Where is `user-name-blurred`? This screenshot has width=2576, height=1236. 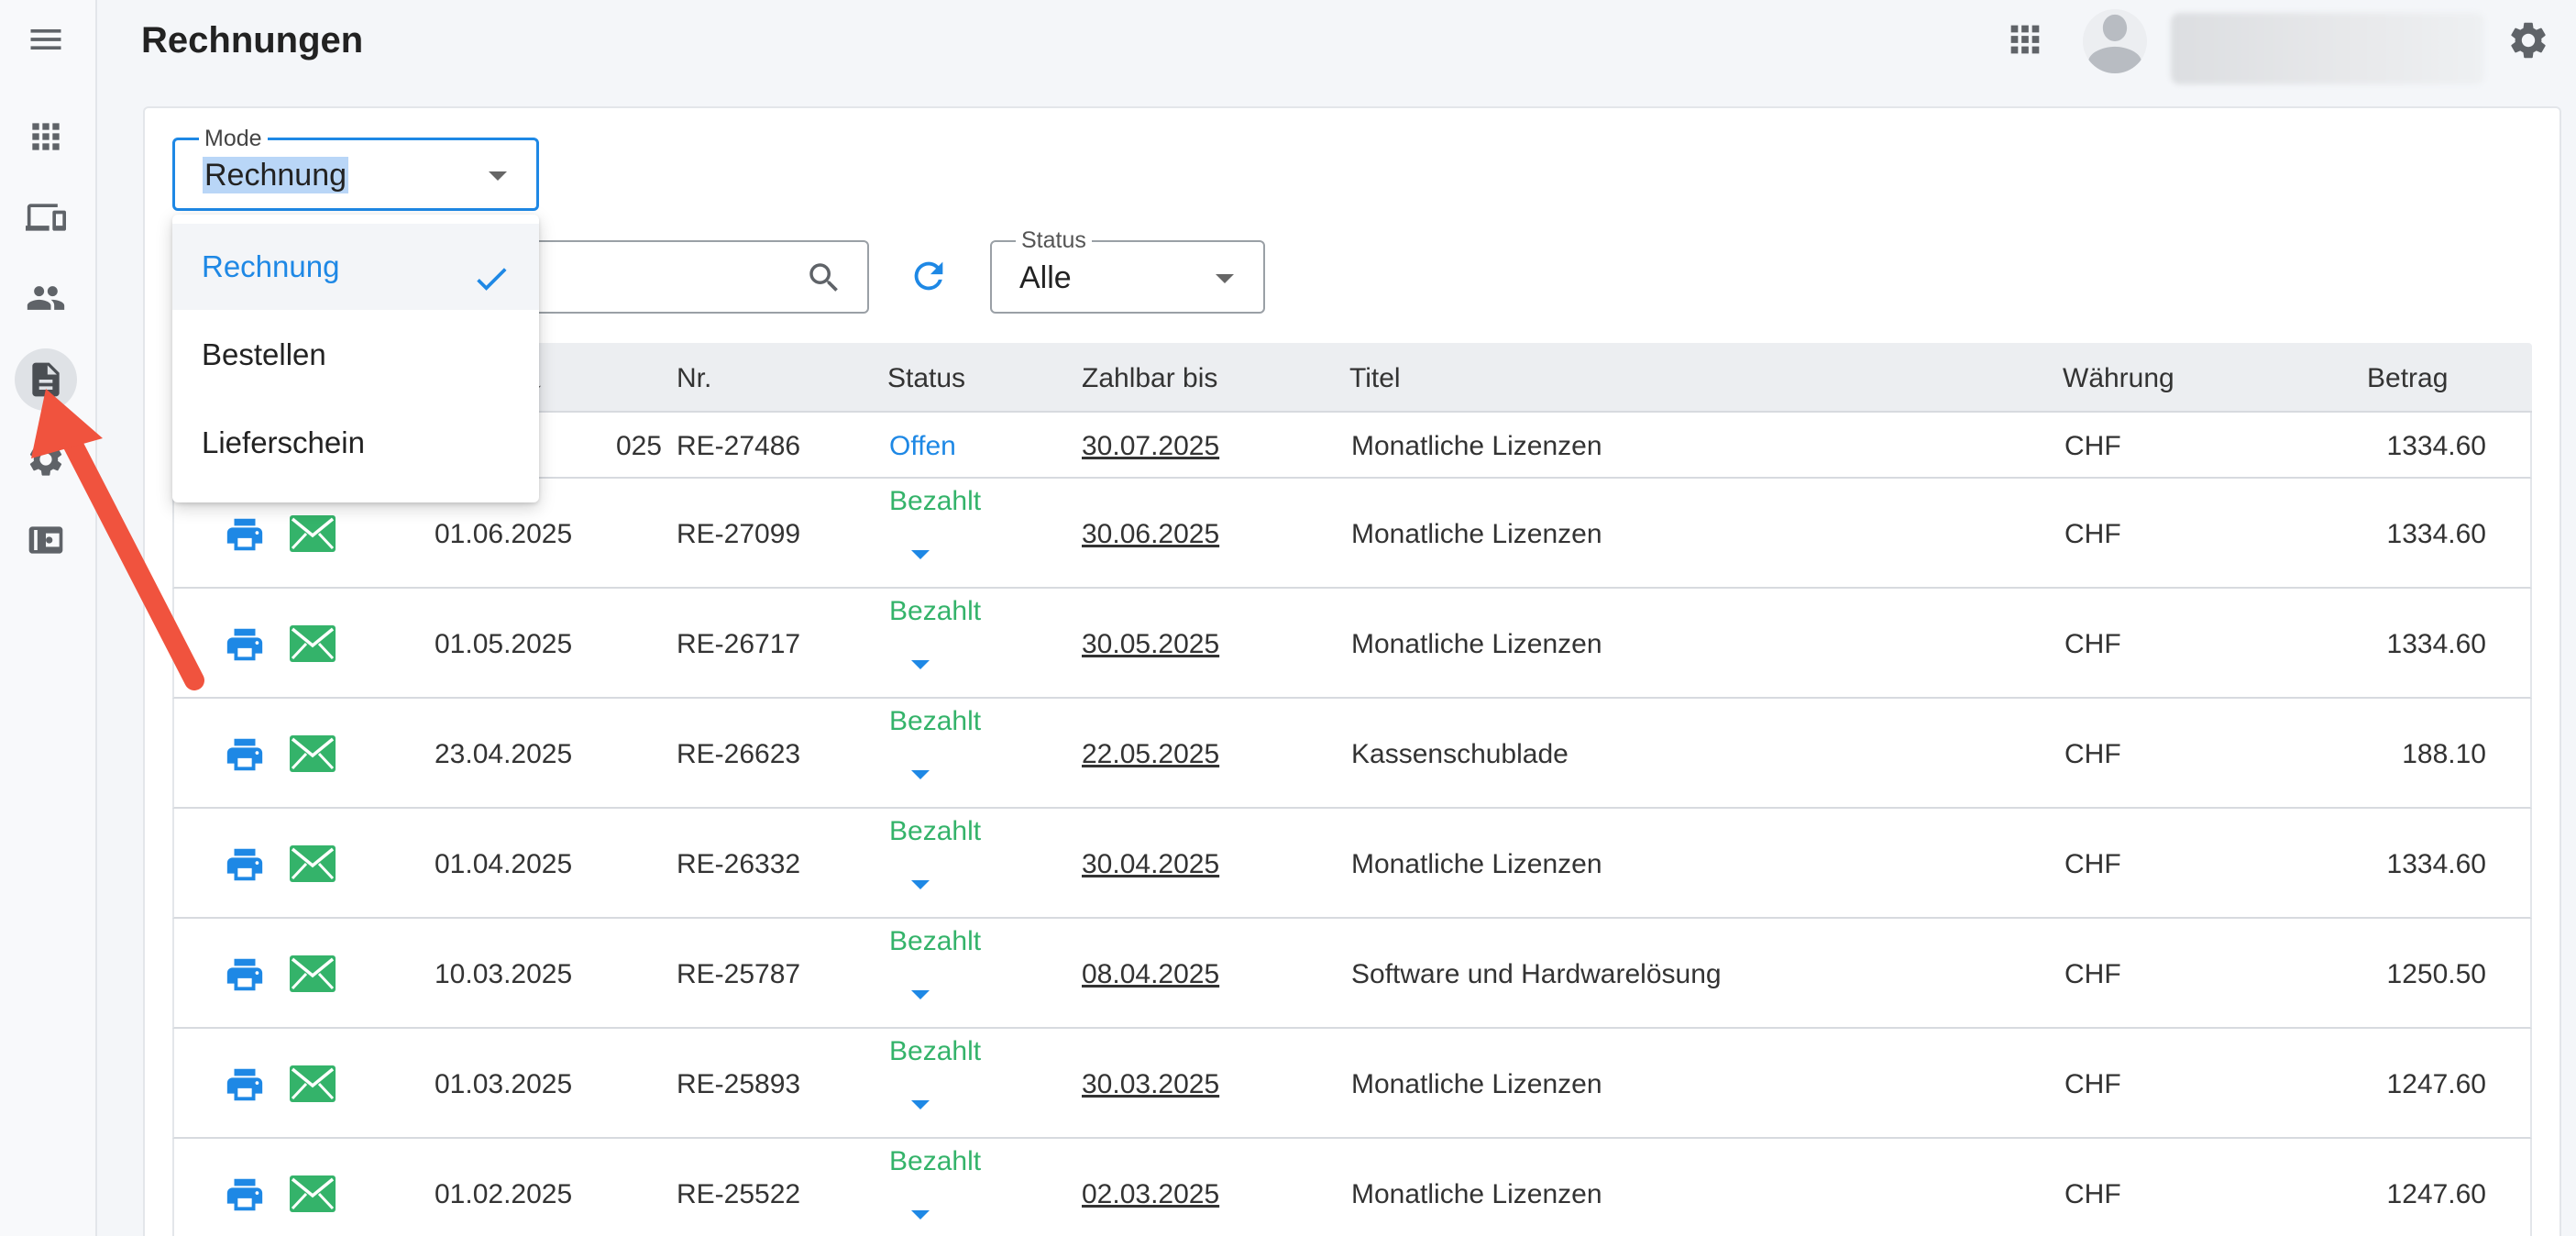
user-name-blurred is located at coordinates (2327, 49).